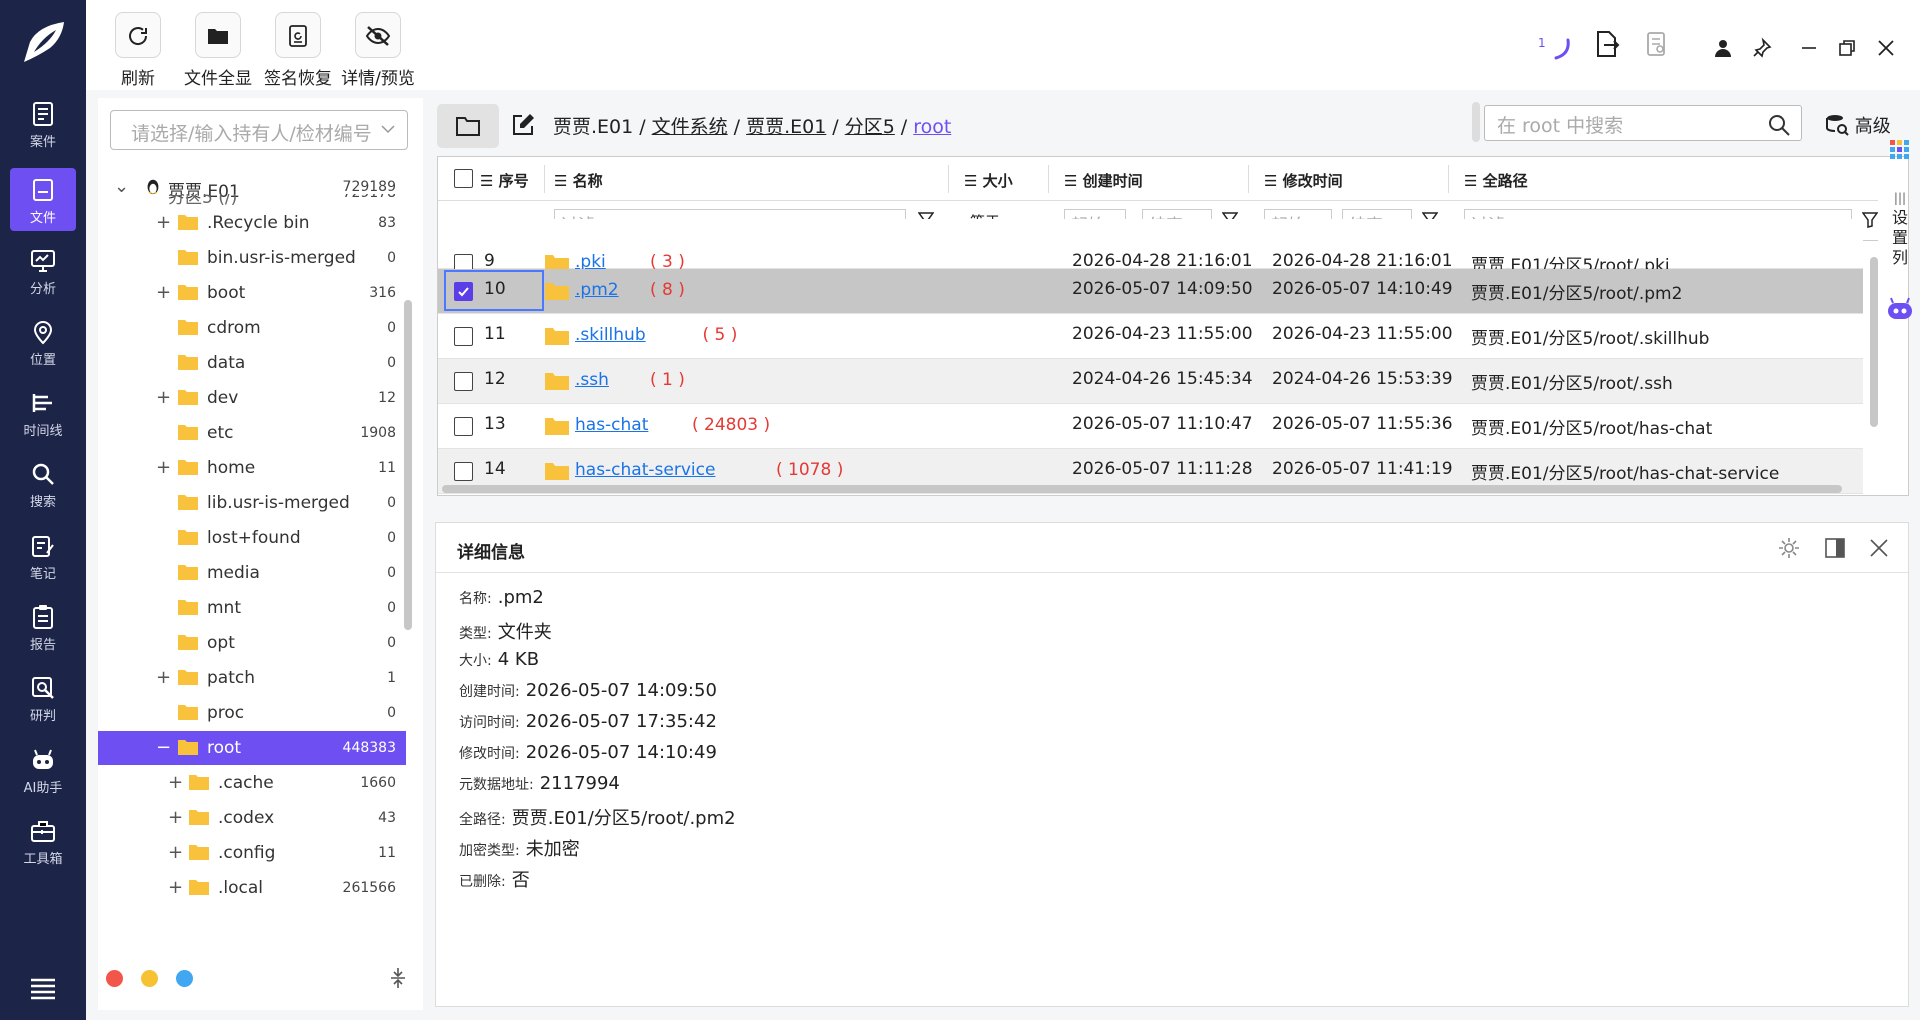  What do you see at coordinates (252, 853) in the screenshot?
I see `tree-folder-node: + .config 11` at bounding box center [252, 853].